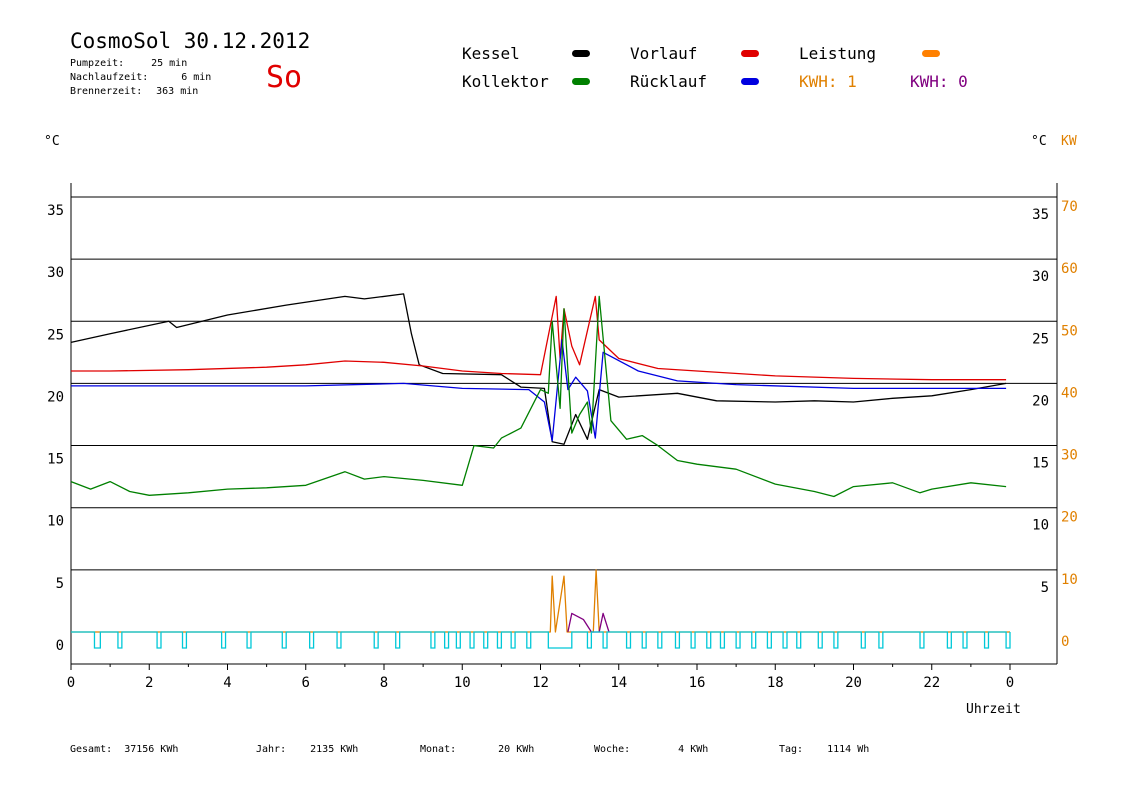  I want to click on y-tick-left-20: 20, so click(55, 397).